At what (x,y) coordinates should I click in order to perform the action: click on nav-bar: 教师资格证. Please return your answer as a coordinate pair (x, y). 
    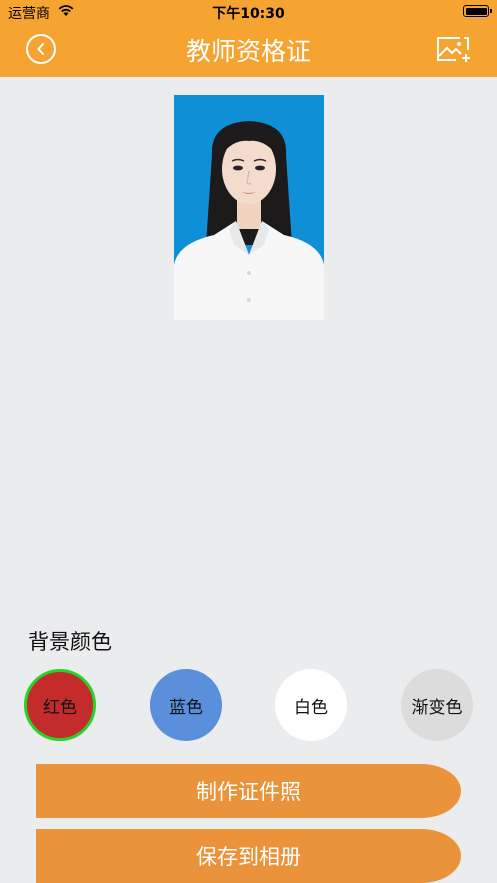
    Looking at the image, I should click on (248, 50).